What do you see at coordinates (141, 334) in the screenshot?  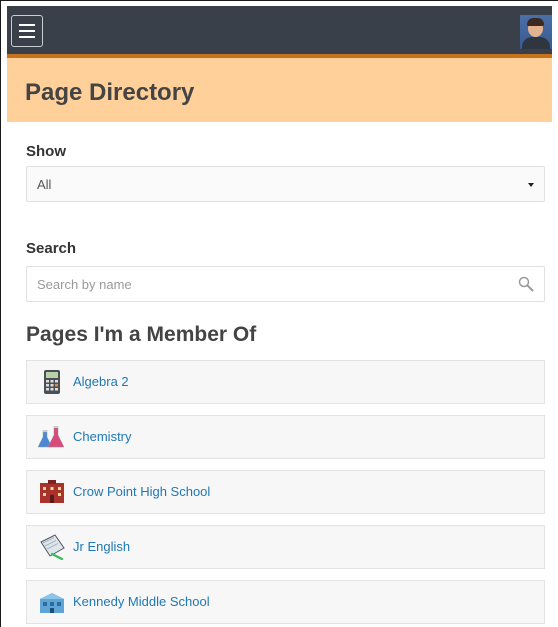 I see `section-title: Pages I'm a Member Of` at bounding box center [141, 334].